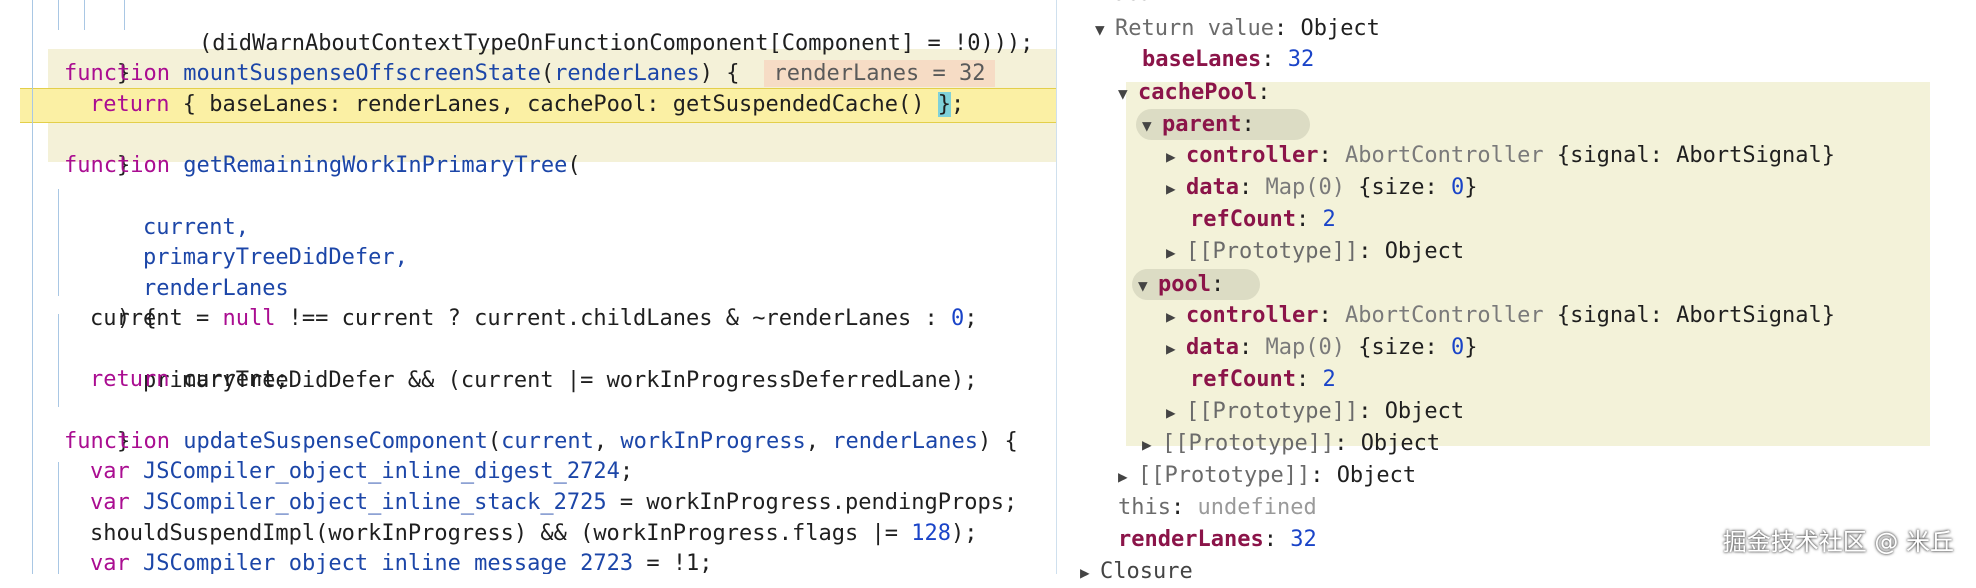  Describe the element at coordinates (97, 424) in the screenshot. I see `code-line-14: }` at that location.